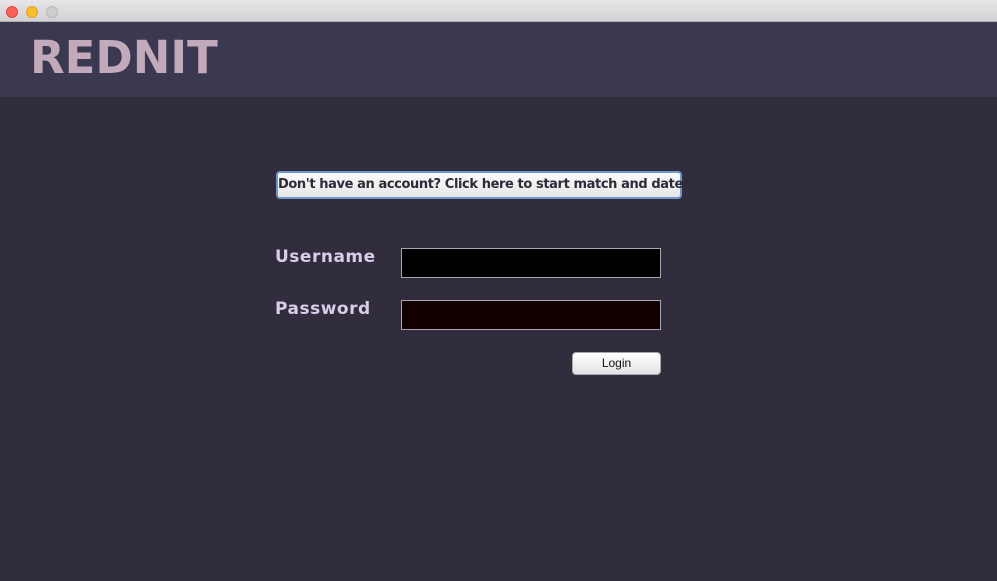 This screenshot has width=997, height=581. I want to click on title-bar, so click(498, 11).